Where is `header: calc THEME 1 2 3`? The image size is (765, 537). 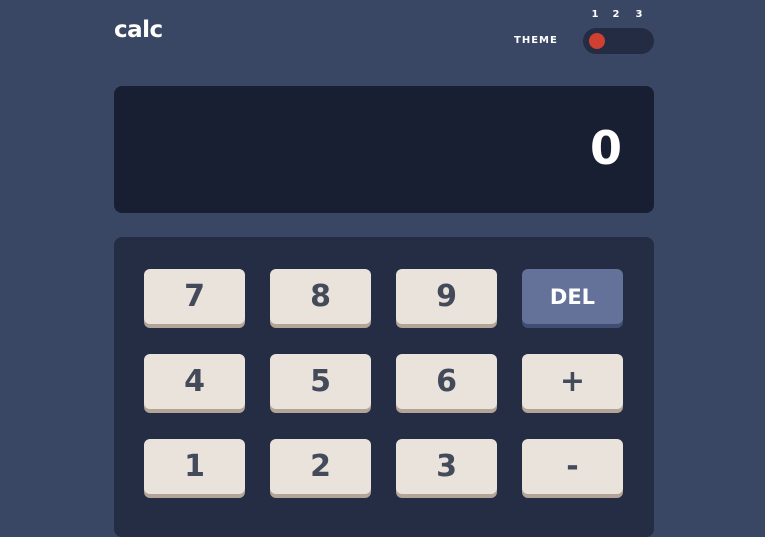 header: calc THEME 1 2 3 is located at coordinates (384, 35).